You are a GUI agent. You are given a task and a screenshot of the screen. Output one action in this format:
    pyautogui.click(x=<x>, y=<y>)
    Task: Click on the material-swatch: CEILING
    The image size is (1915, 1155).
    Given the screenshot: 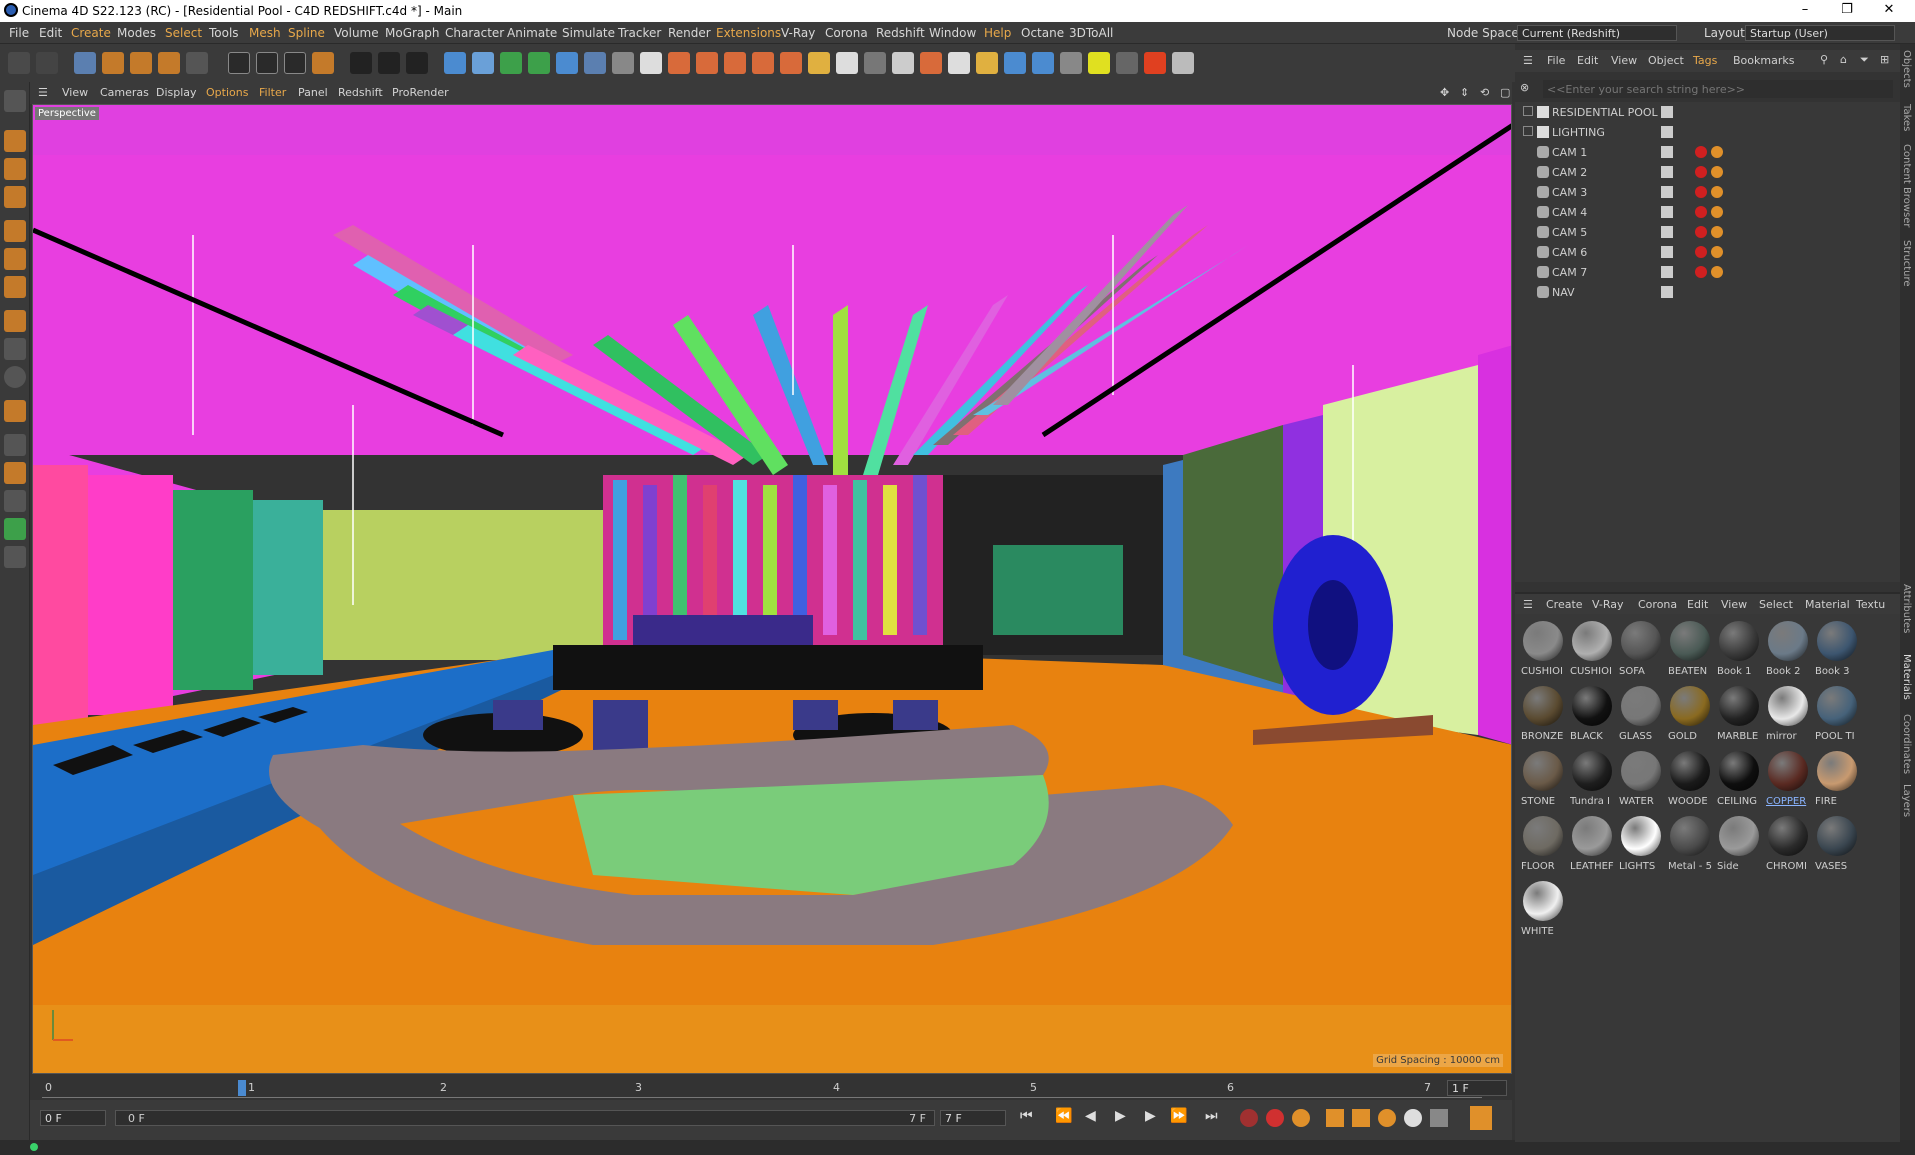 What is the action you would take?
    pyautogui.click(x=1739, y=779)
    